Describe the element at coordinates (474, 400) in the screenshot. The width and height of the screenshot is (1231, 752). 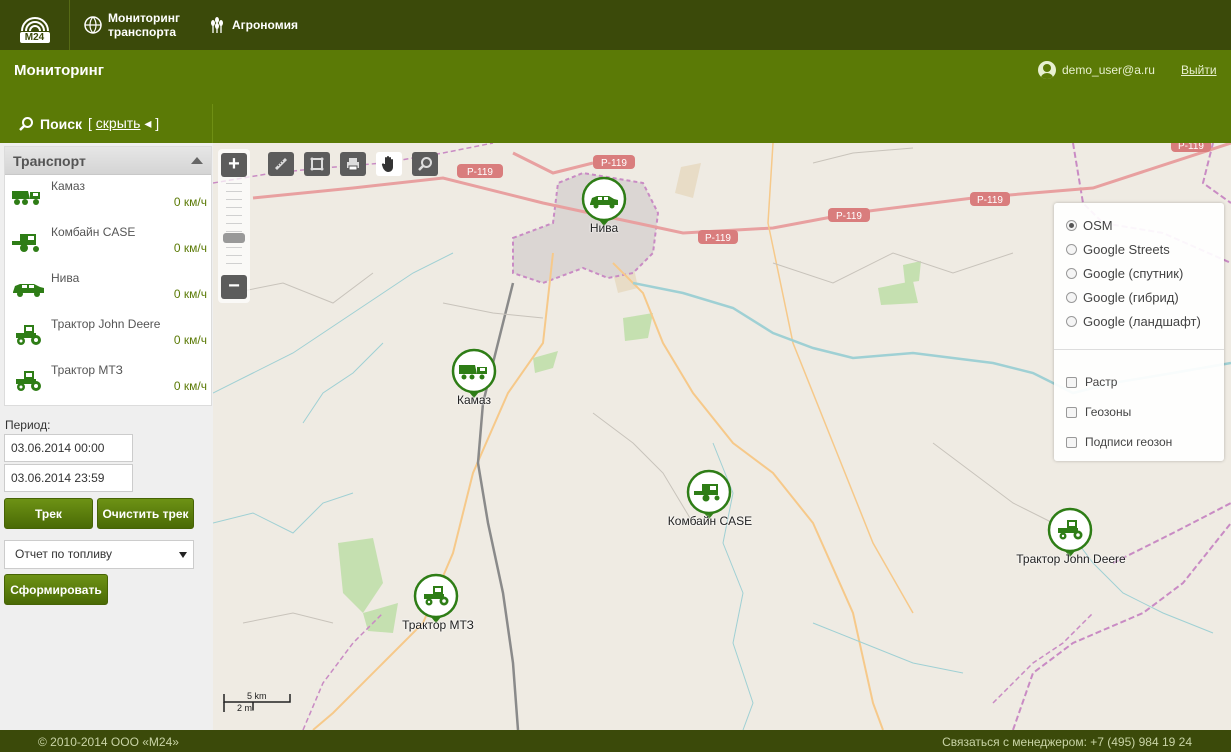
I see `marker-label: Камаз` at that location.